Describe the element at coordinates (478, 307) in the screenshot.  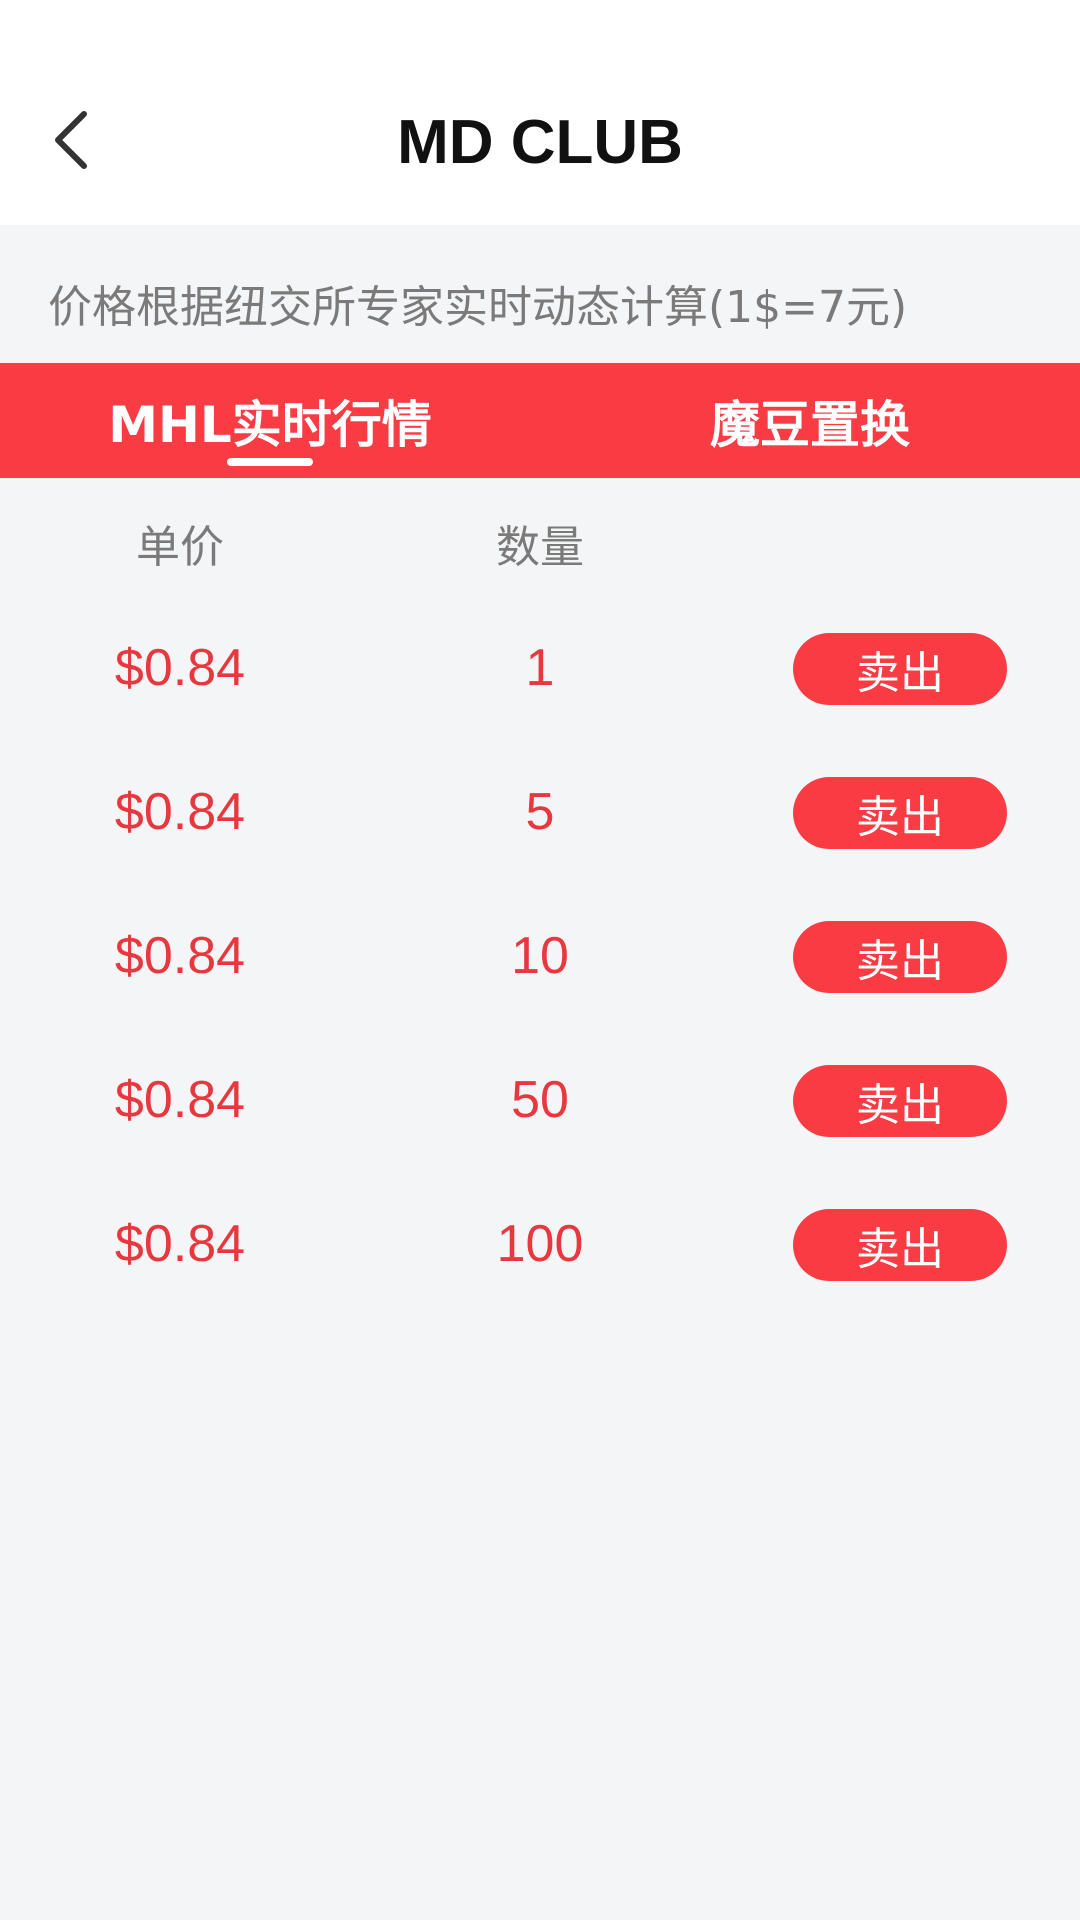
I see `price-notice: 价格根据纽交所专家实时动态计算(1$=7元)` at that location.